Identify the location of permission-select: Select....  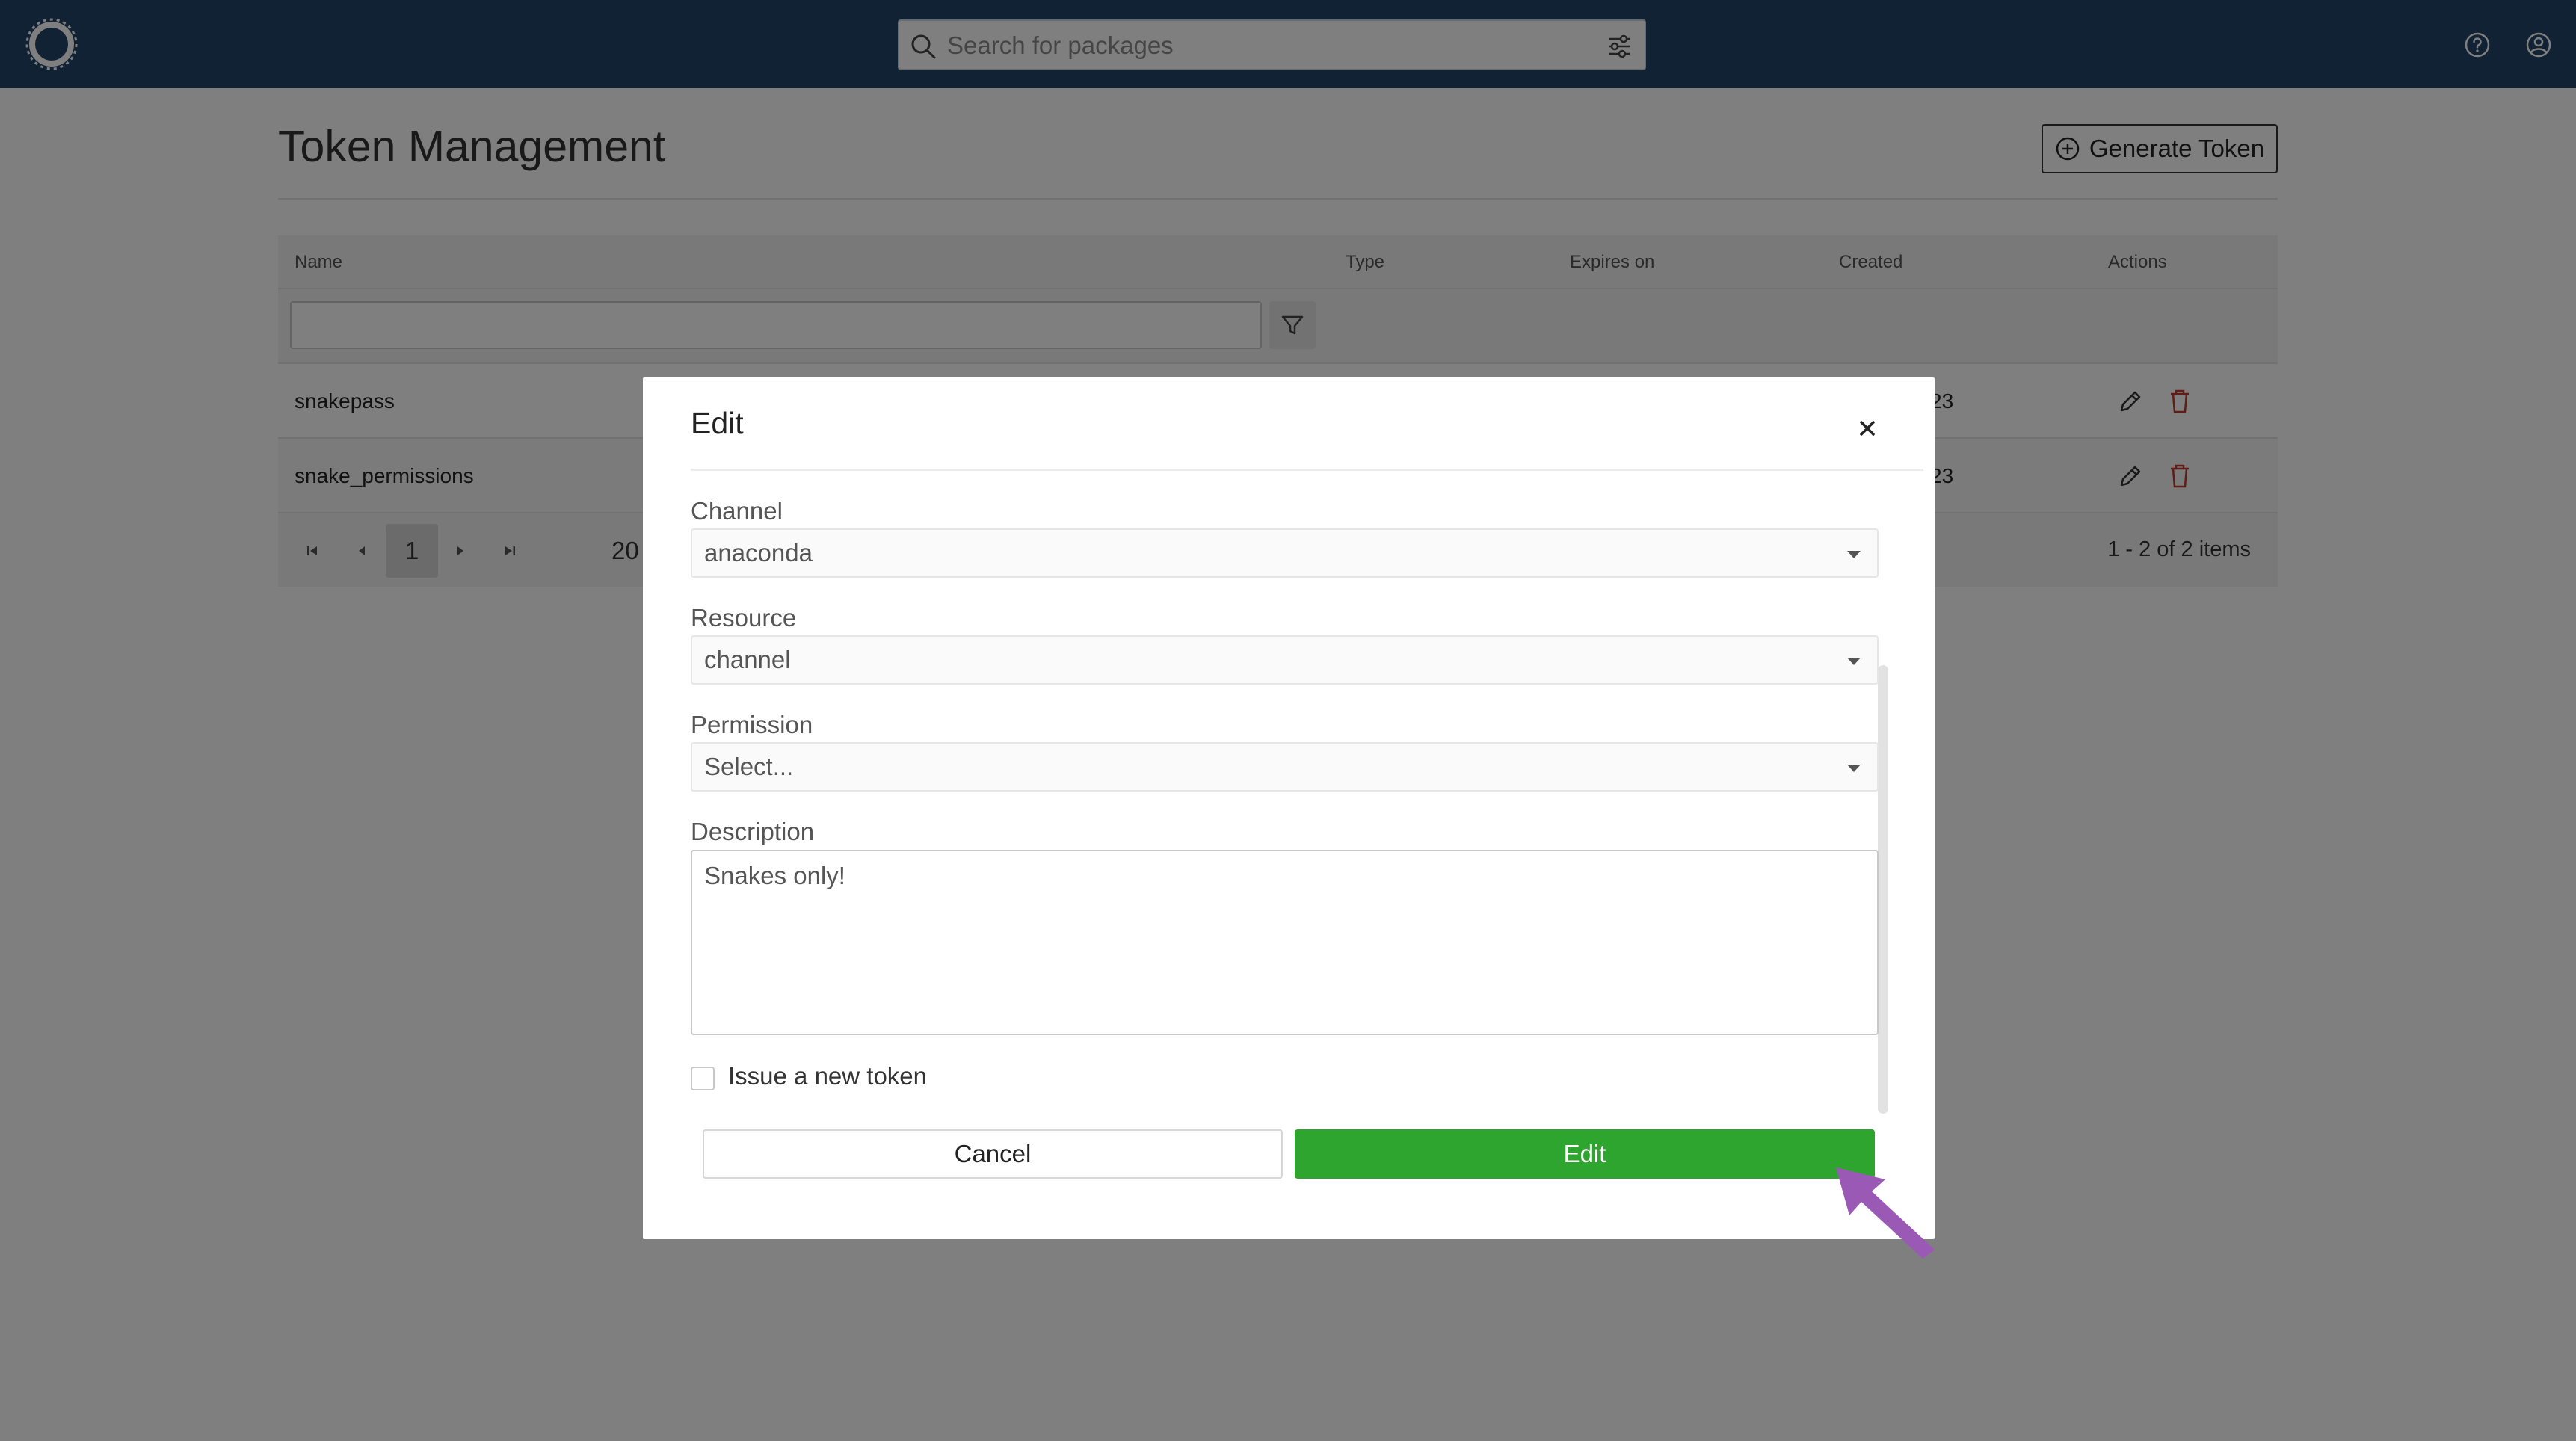
(1285, 767).